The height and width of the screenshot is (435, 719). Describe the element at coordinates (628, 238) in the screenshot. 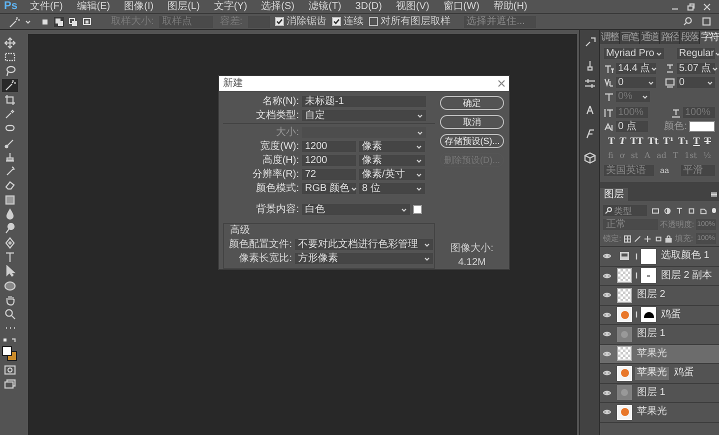

I see `checker-lock-icon` at that location.